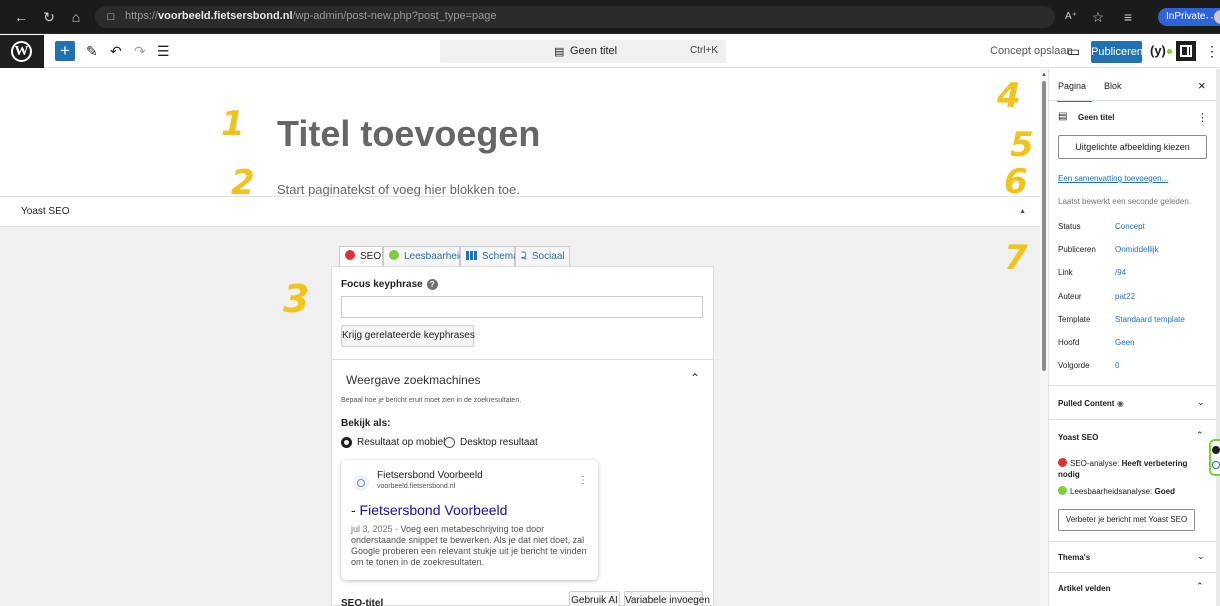  Describe the element at coordinates (1098, 17) in the screenshot. I see `favorite-icon: ☆` at that location.